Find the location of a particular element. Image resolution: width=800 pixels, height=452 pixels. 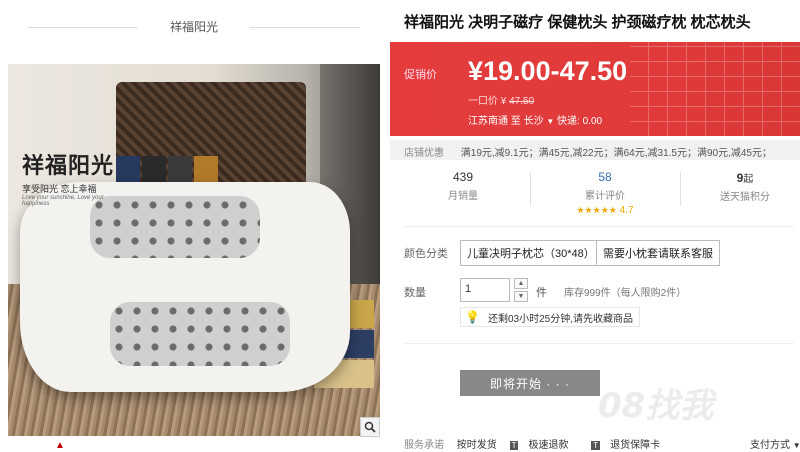

original-price-label: 一口价 is located at coordinates (483, 101).